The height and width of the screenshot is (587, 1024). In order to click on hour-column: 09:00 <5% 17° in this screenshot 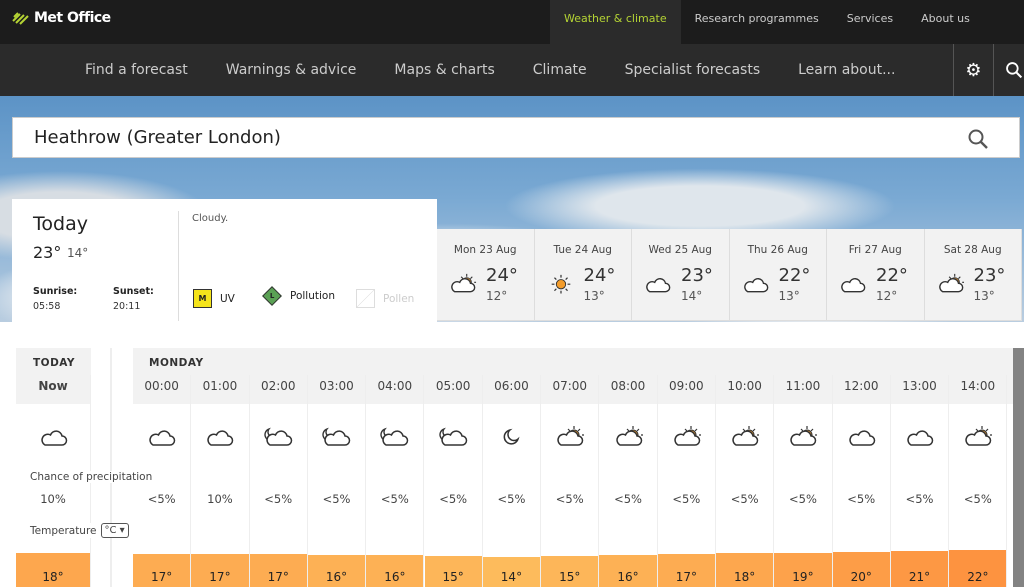, I will do `click(686, 481)`.